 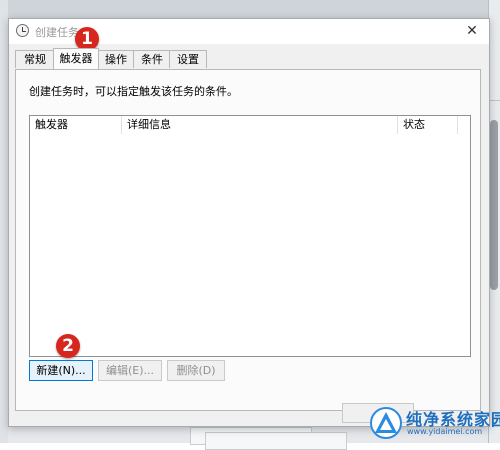 I want to click on window-title: 创建任务, so click(x=57, y=32).